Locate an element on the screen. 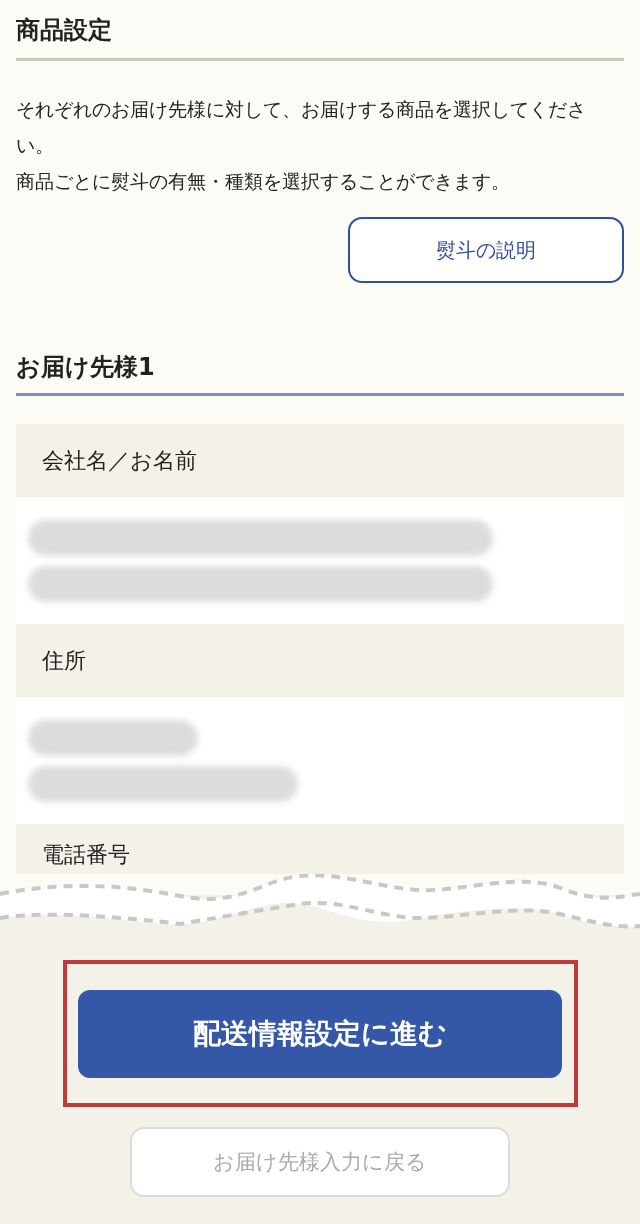 This screenshot has width=640, height=1224. recipient-title: お届け先様1 is located at coordinates (320, 339).